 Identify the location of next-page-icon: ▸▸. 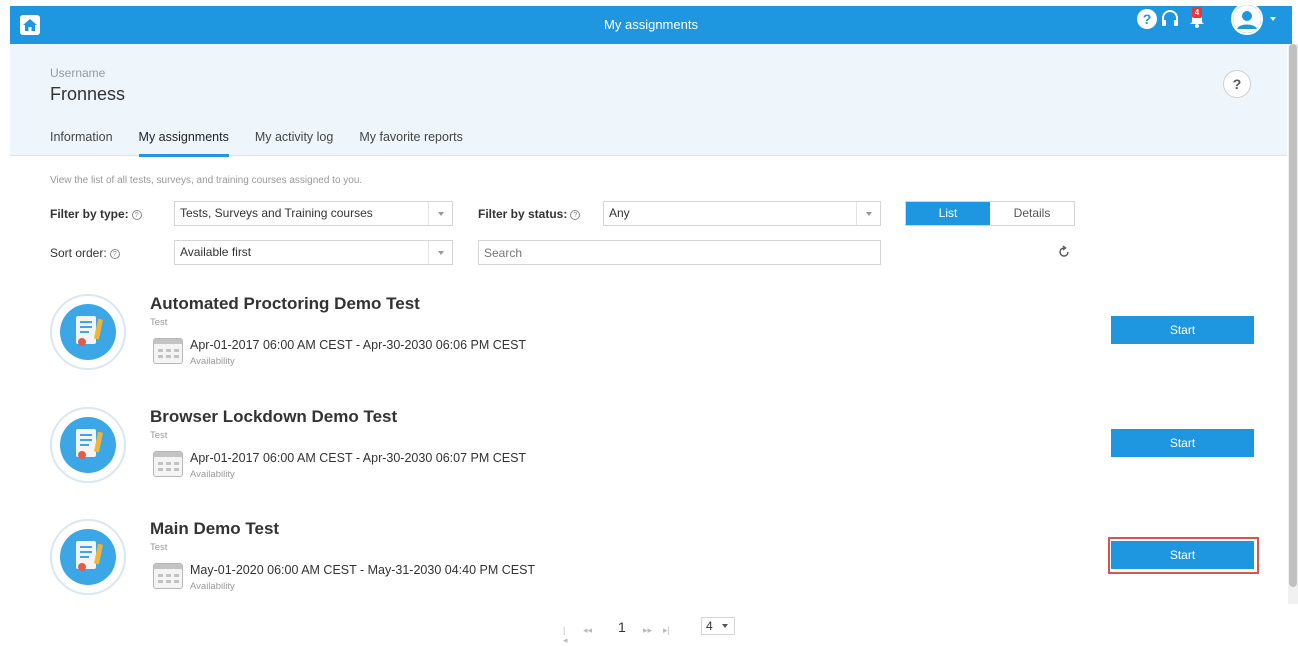
(647, 630).